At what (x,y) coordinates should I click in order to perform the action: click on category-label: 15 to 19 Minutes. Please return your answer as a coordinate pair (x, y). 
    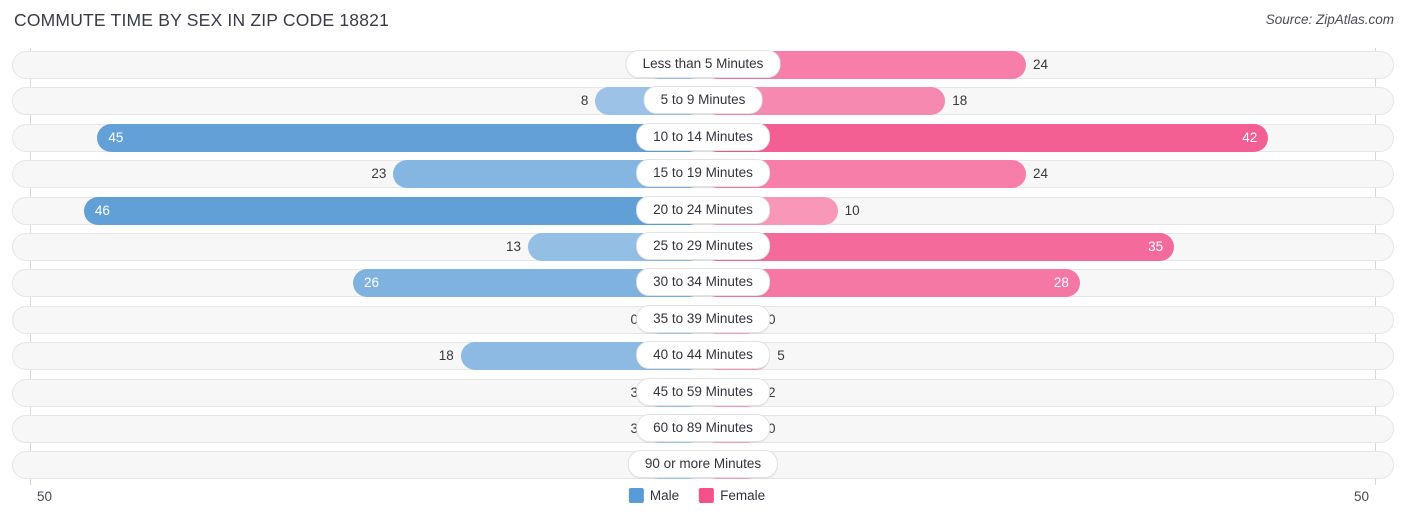
    Looking at the image, I should click on (703, 173).